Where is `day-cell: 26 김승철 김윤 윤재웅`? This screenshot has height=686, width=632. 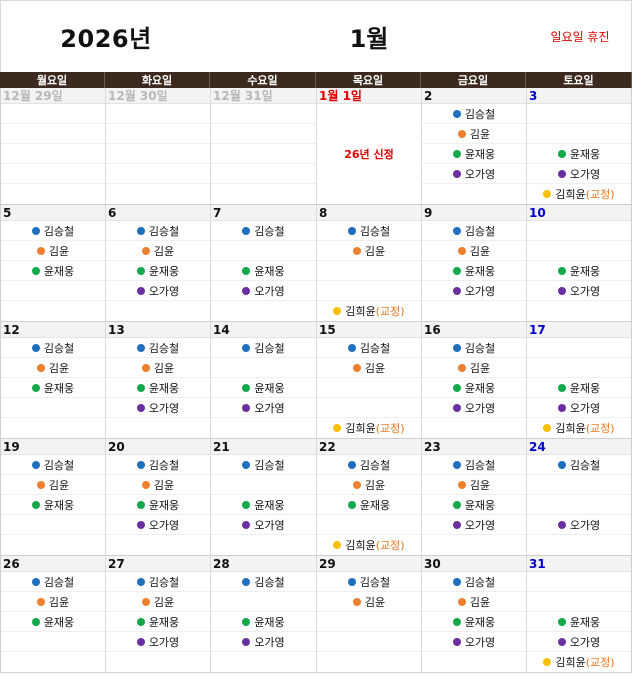
day-cell: 26 김승철 김윤 윤재웅 is located at coordinates (52, 614).